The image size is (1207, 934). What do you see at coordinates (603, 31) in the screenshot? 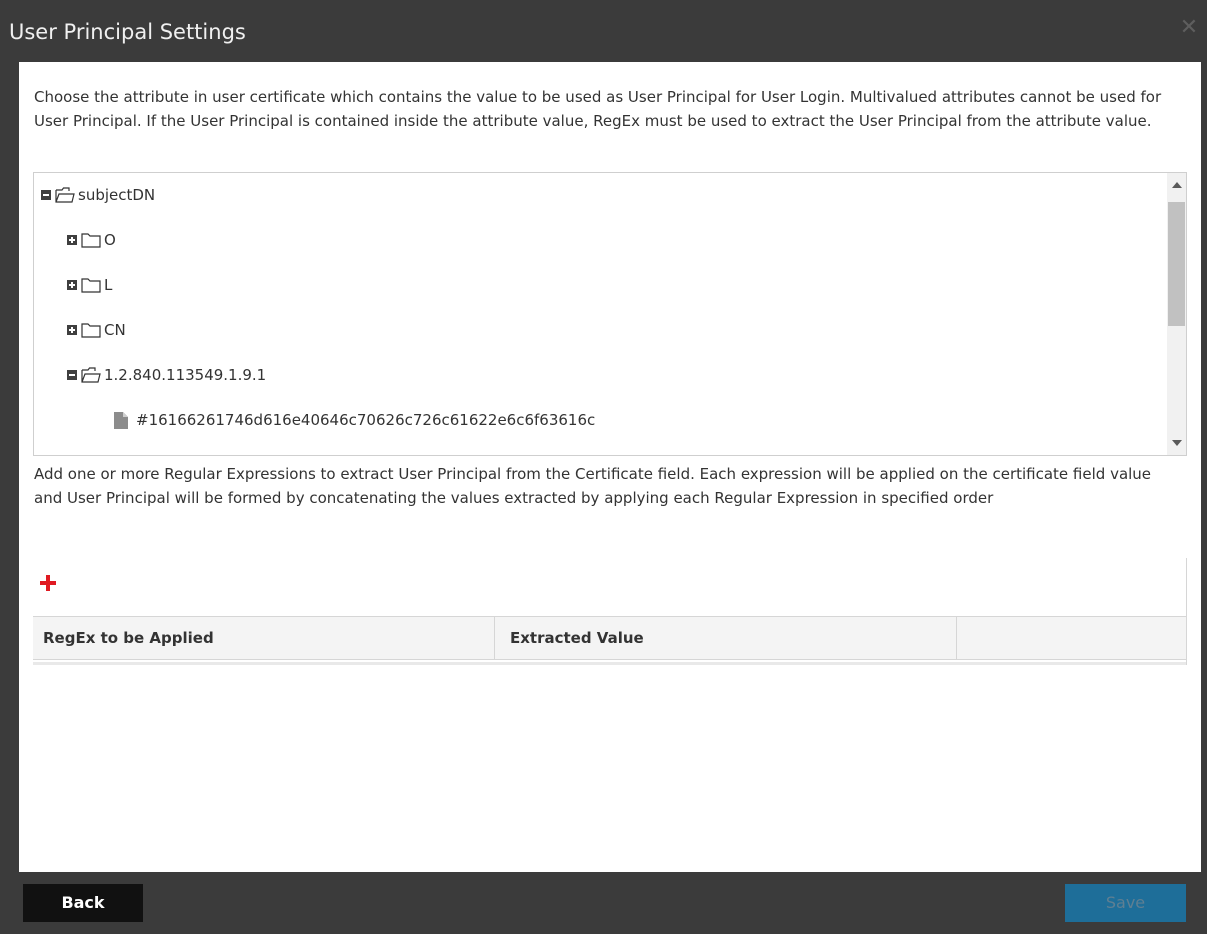
I see `dialog-titlebar: User Principal Settings ✕` at bounding box center [603, 31].